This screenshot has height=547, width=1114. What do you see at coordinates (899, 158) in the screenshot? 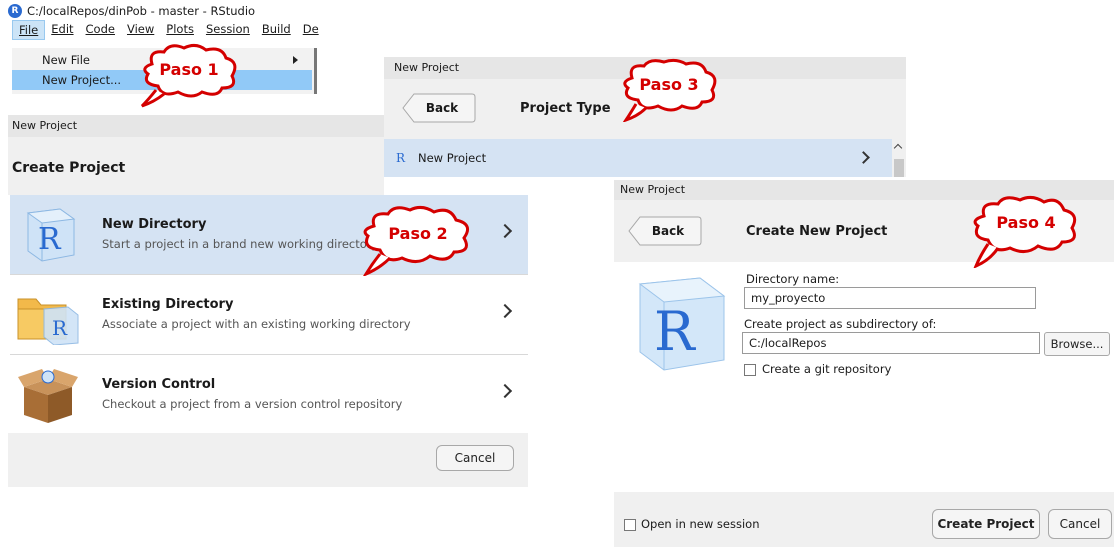
I see `scrollbar` at bounding box center [899, 158].